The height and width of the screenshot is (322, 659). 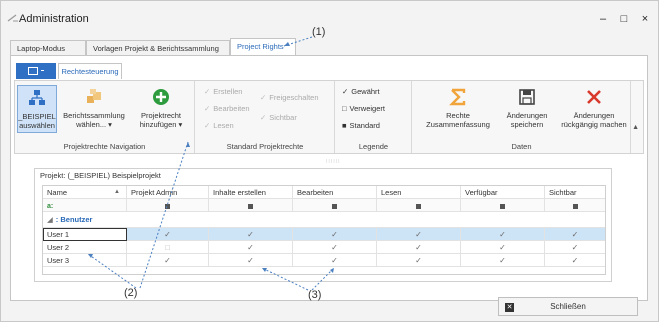 What do you see at coordinates (319, 32) in the screenshot?
I see `annotation-label-1: (1)` at bounding box center [319, 32].